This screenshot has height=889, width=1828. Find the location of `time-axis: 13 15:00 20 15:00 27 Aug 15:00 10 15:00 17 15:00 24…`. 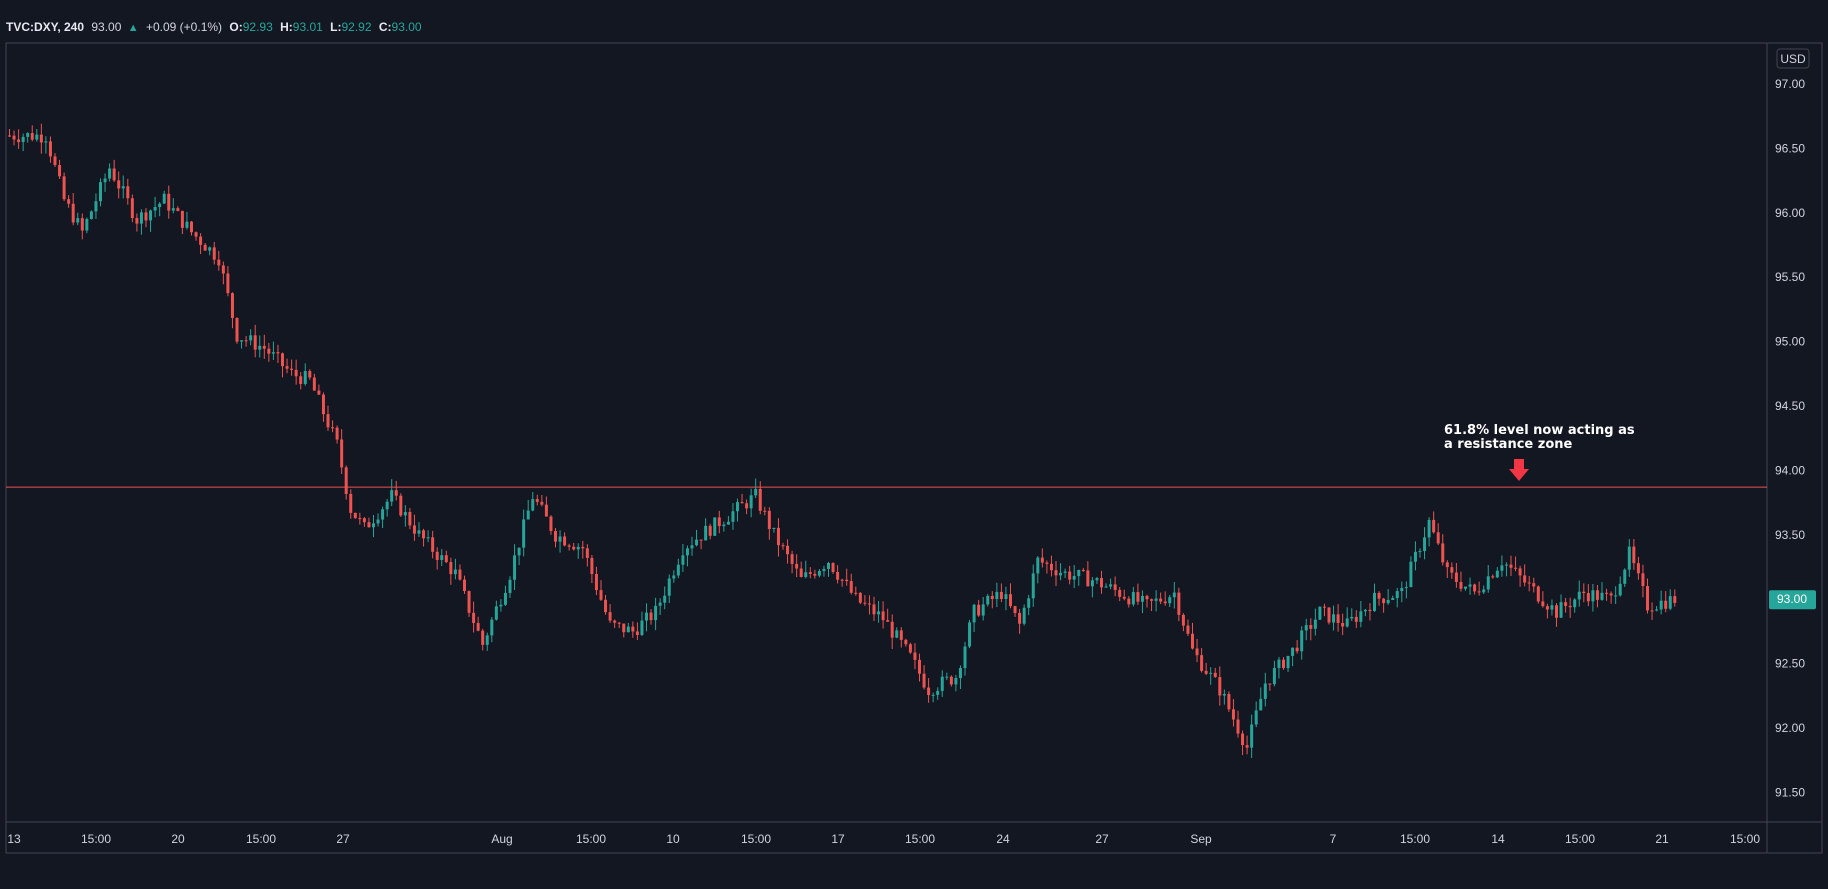

time-axis: 13 15:00 20 15:00 27 Aug 15:00 10 15:00 17 15:00 24… is located at coordinates (883, 839).